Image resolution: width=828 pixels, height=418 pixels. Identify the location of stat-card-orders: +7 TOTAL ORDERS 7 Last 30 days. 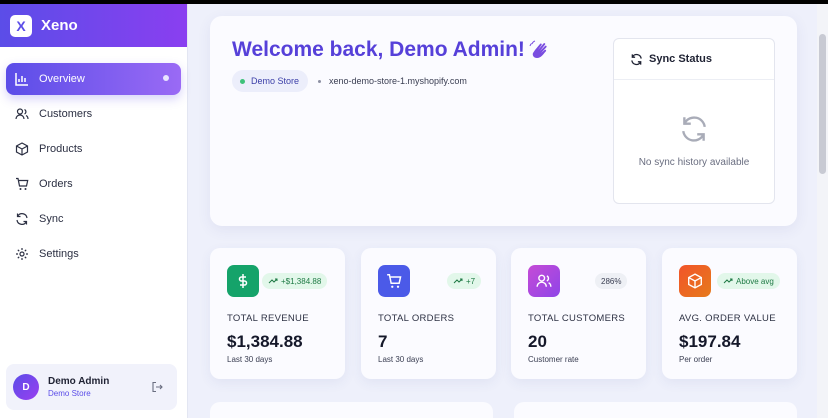
(428, 313).